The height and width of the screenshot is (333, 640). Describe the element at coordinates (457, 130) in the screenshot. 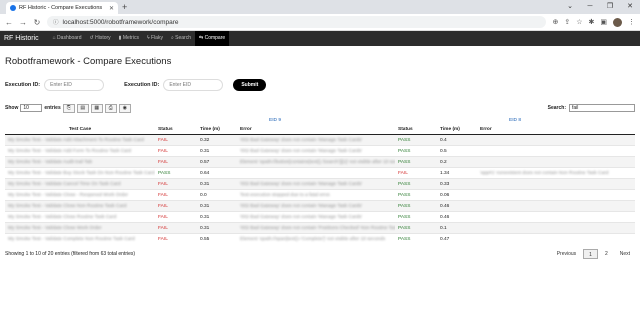

I see `col-time-2: Time (m)` at that location.